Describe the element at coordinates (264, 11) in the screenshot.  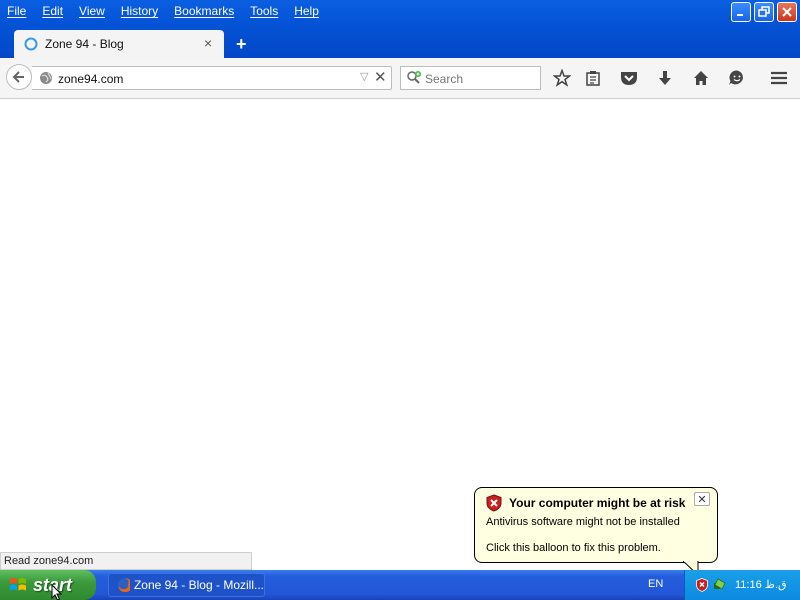
I see `menu-tools: Tools` at that location.